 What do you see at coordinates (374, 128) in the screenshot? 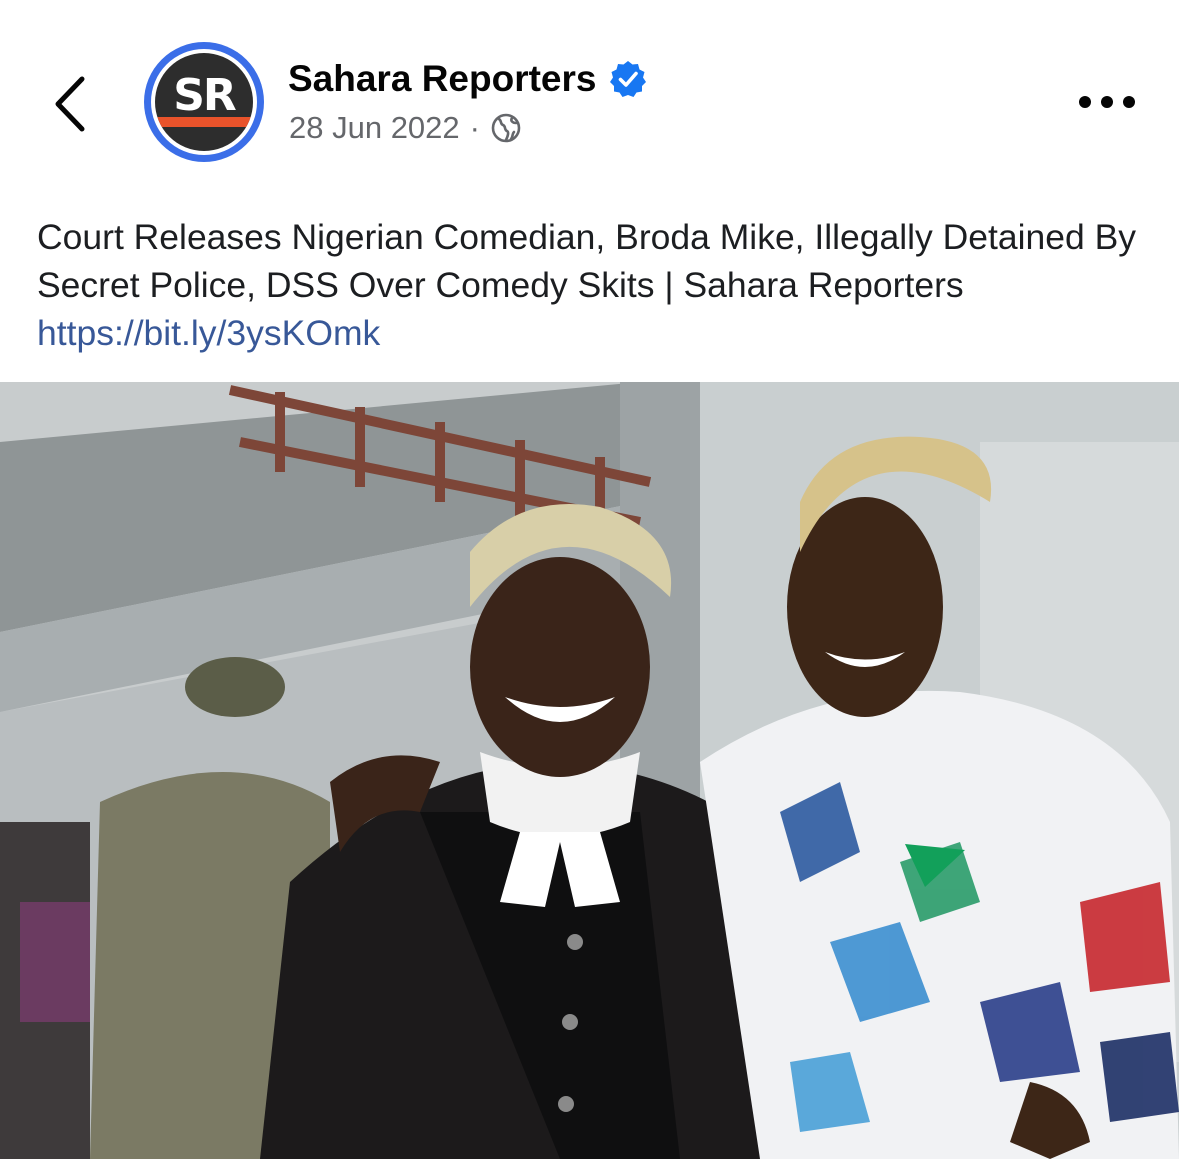
I see `post-date: 28 Jun 2022` at bounding box center [374, 128].